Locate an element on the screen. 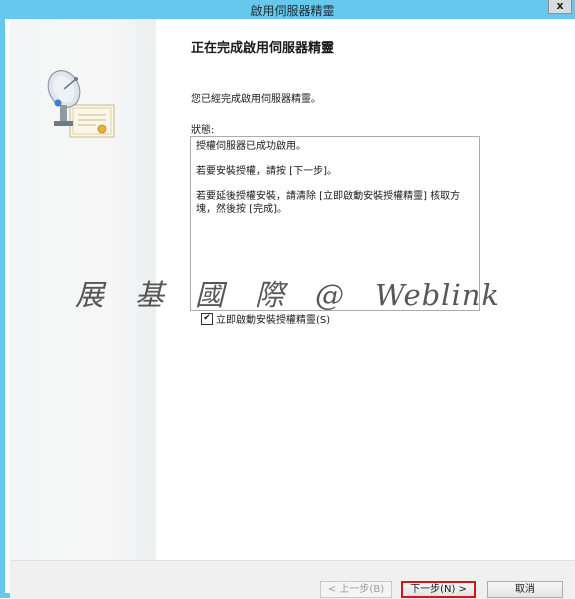 Image resolution: width=575 pixels, height=599 pixels. watermark: 展 基 國 際 @ Weblink is located at coordinates (287, 295).